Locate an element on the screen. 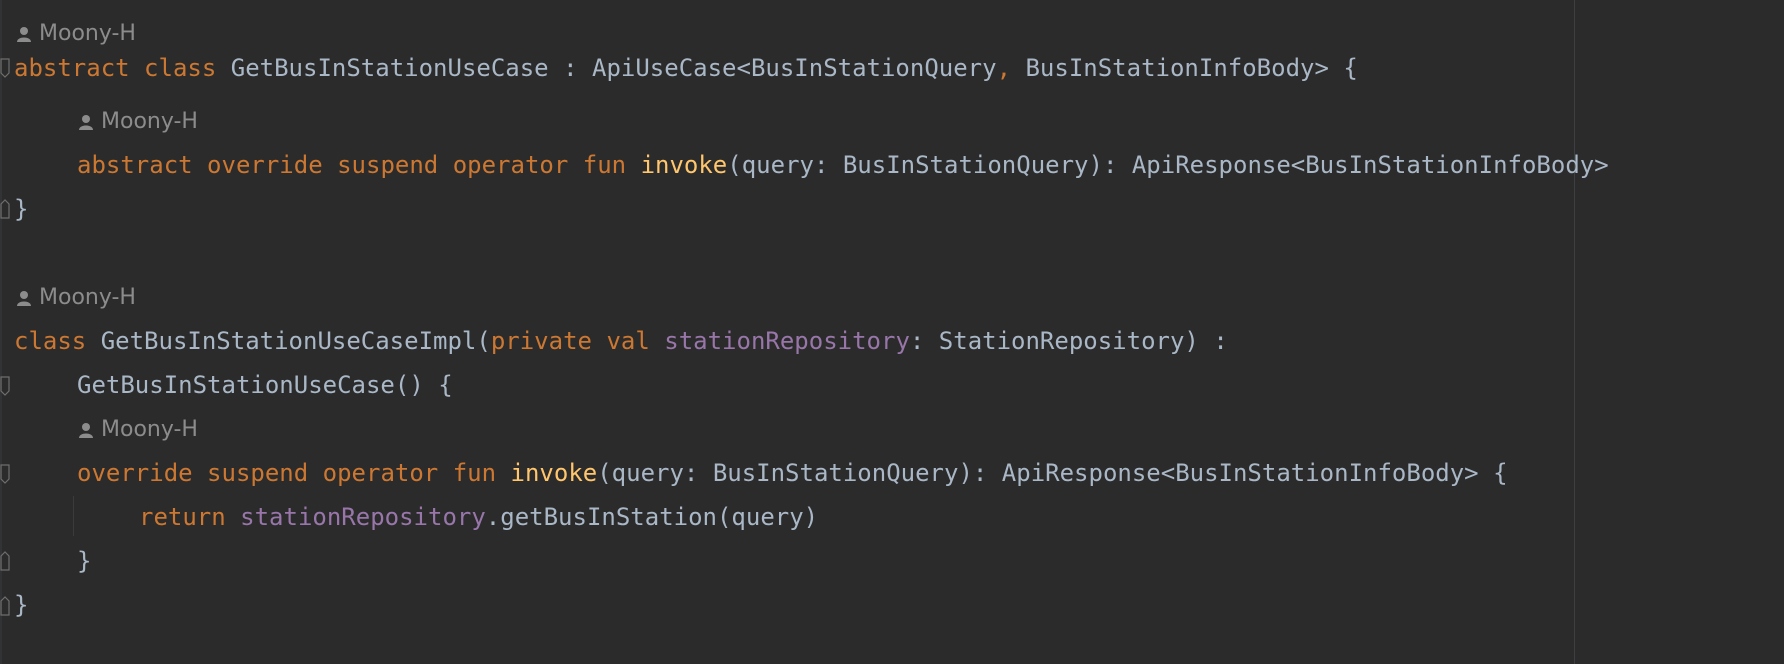 This screenshot has height=664, width=1784. code-text: : is located at coordinates (570, 68).